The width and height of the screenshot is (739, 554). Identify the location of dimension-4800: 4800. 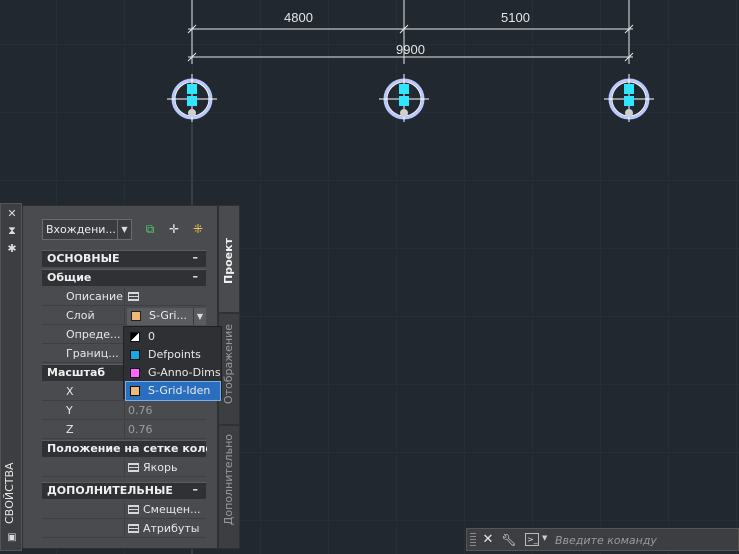
(298, 17).